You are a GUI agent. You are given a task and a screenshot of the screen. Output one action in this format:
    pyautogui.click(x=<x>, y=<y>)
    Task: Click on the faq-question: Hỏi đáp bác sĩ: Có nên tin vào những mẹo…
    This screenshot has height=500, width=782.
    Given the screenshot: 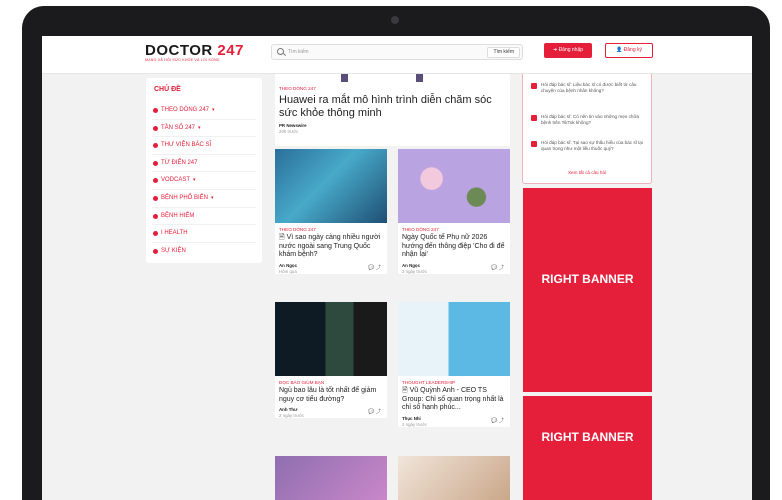 What is the action you would take?
    pyautogui.click(x=587, y=120)
    